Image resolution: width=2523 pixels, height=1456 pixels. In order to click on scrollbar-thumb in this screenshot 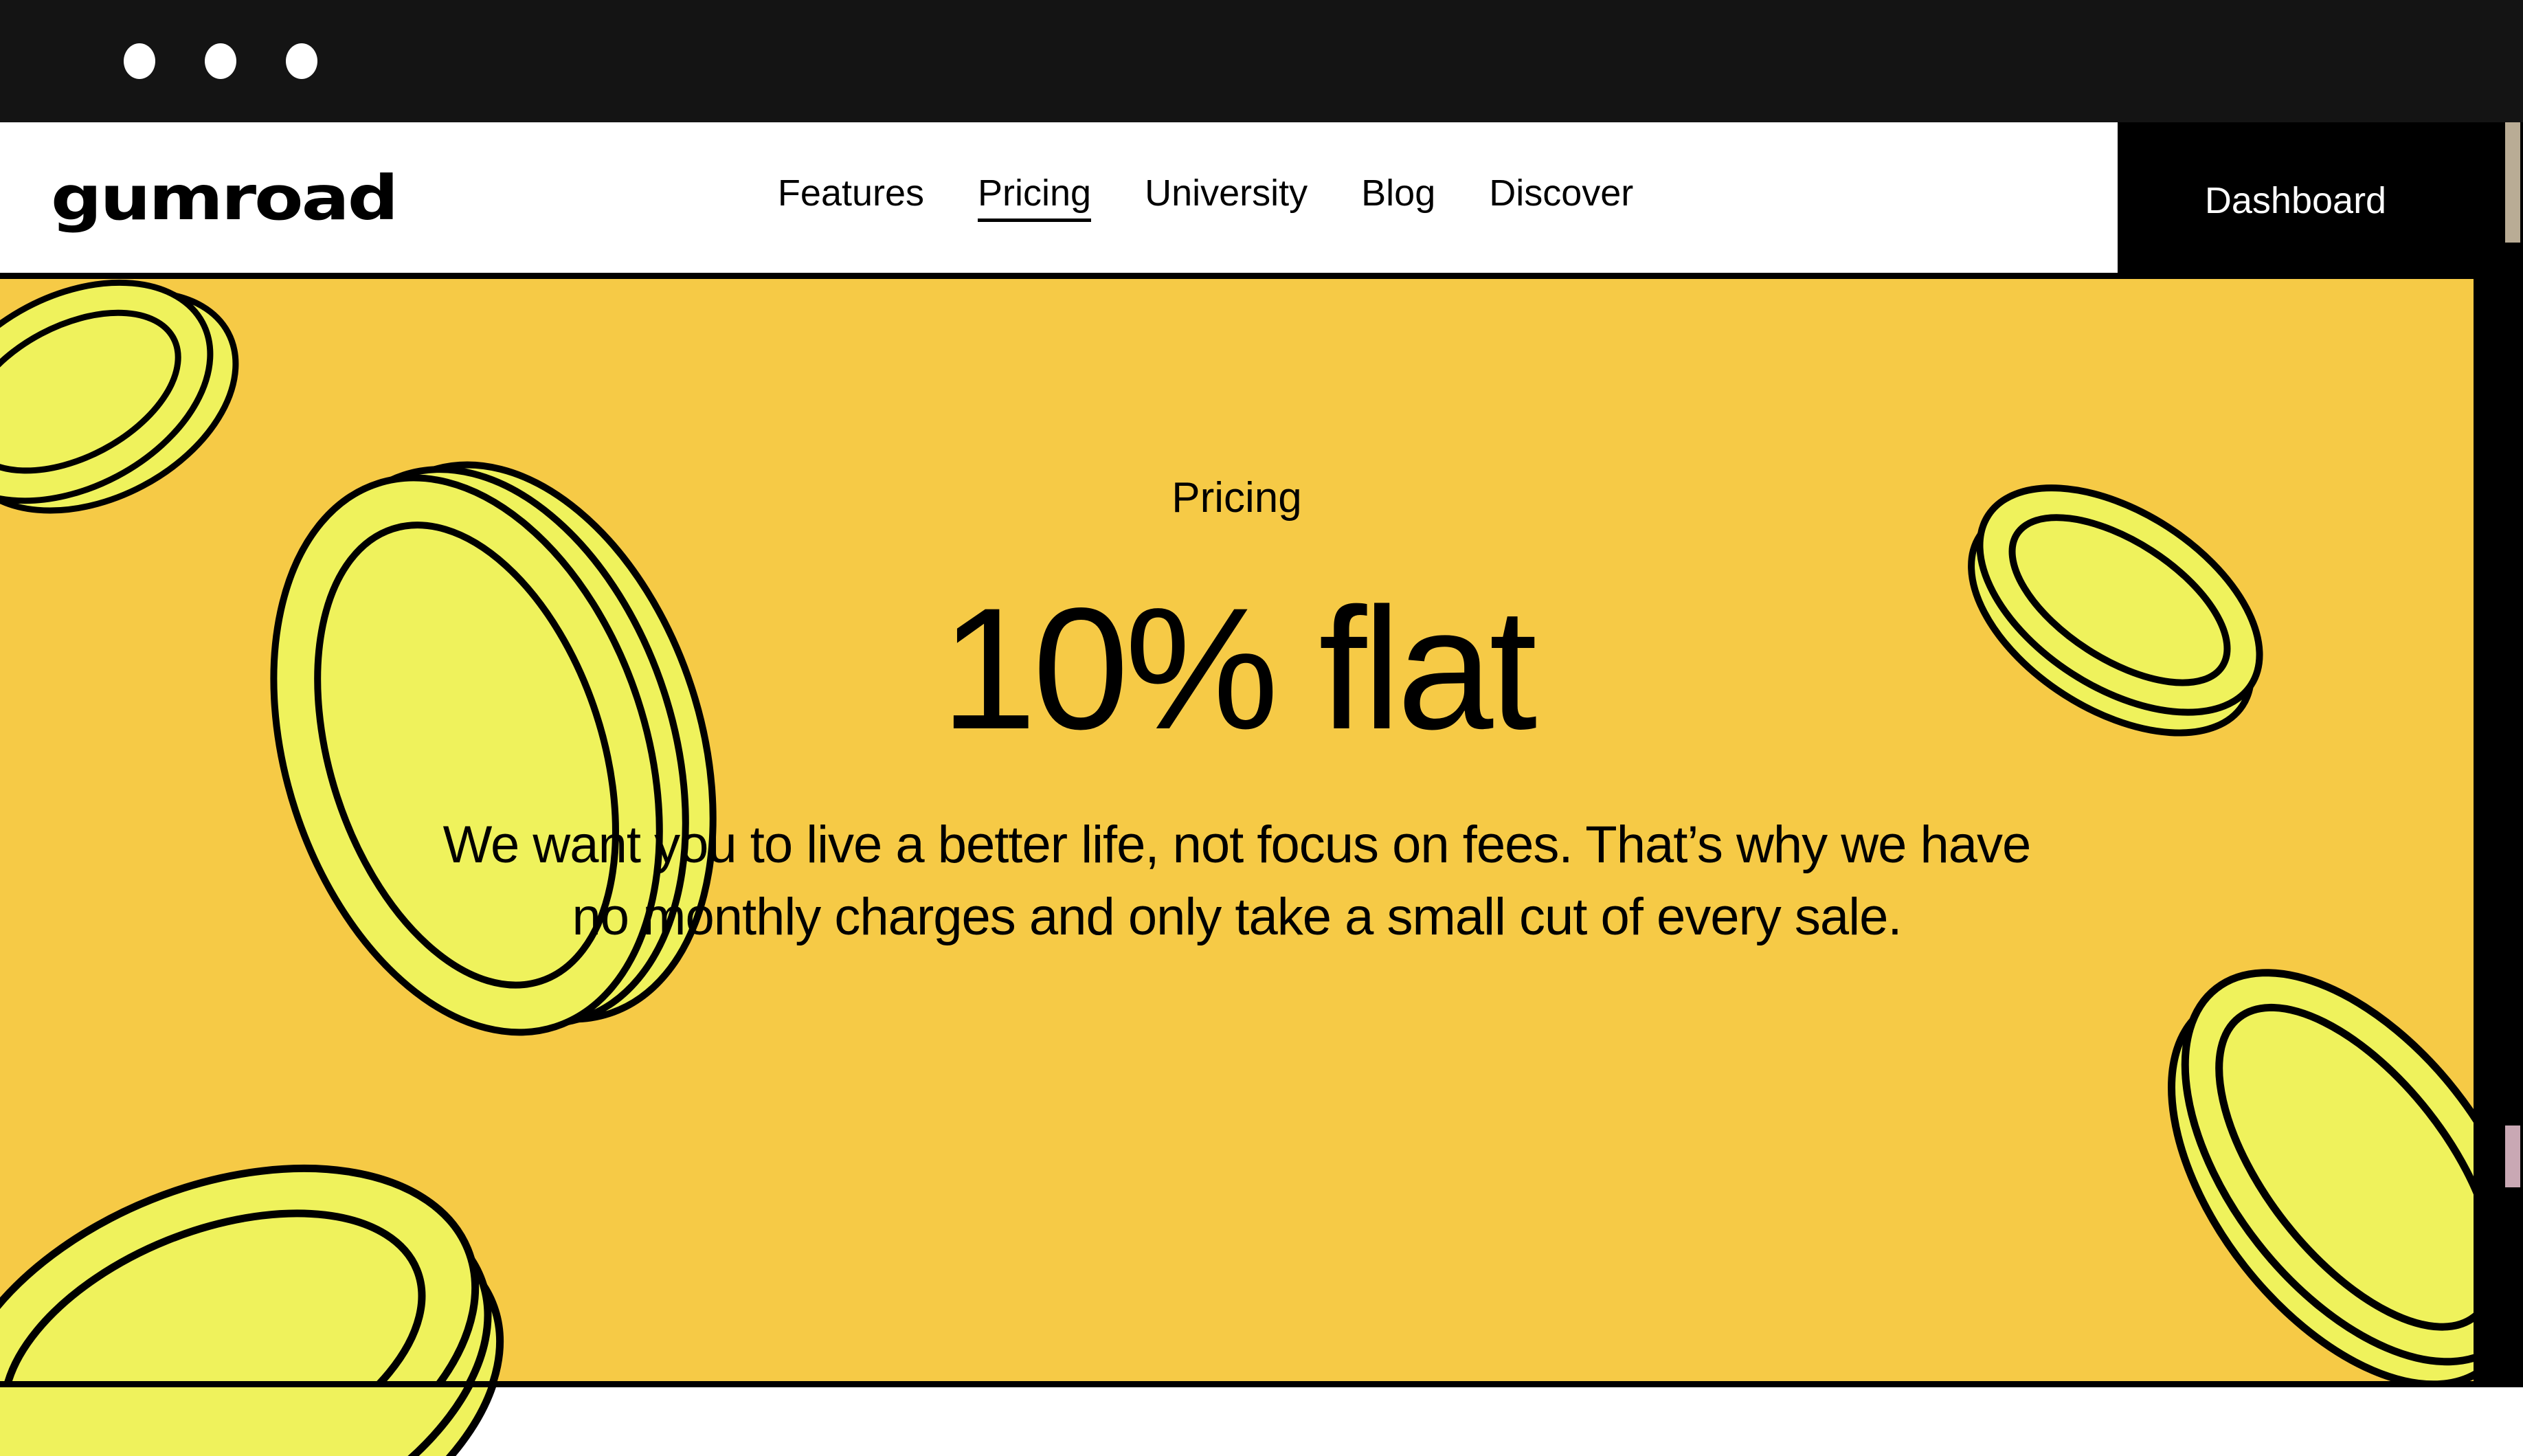, I will do `click(2512, 182)`.